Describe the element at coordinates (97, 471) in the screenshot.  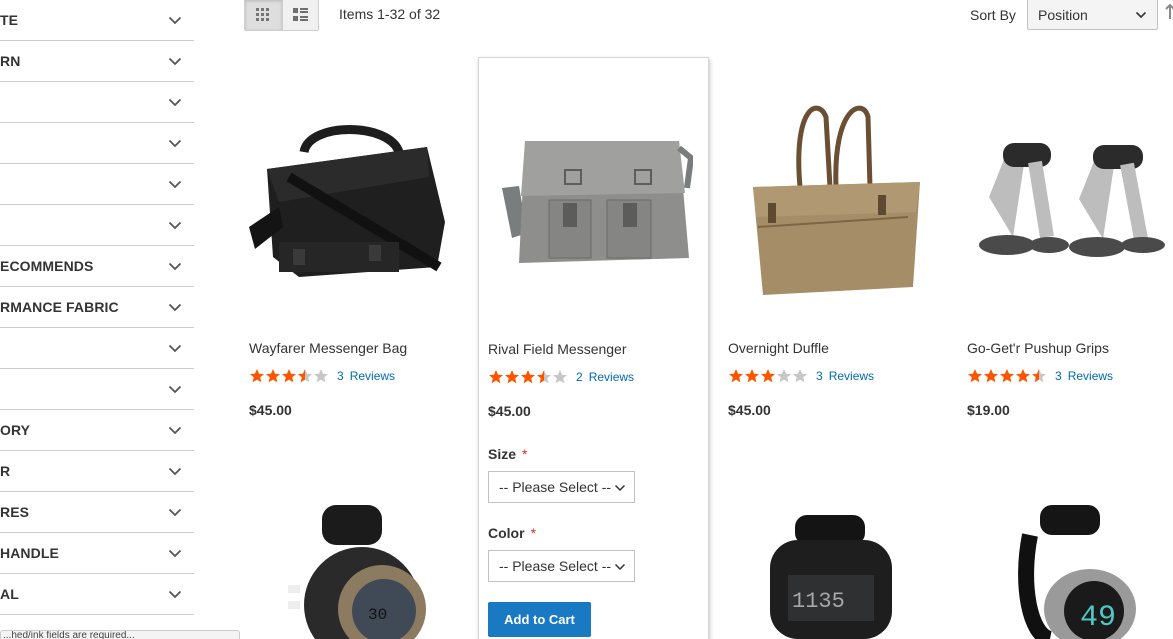
I see `filter-option-11: R` at that location.